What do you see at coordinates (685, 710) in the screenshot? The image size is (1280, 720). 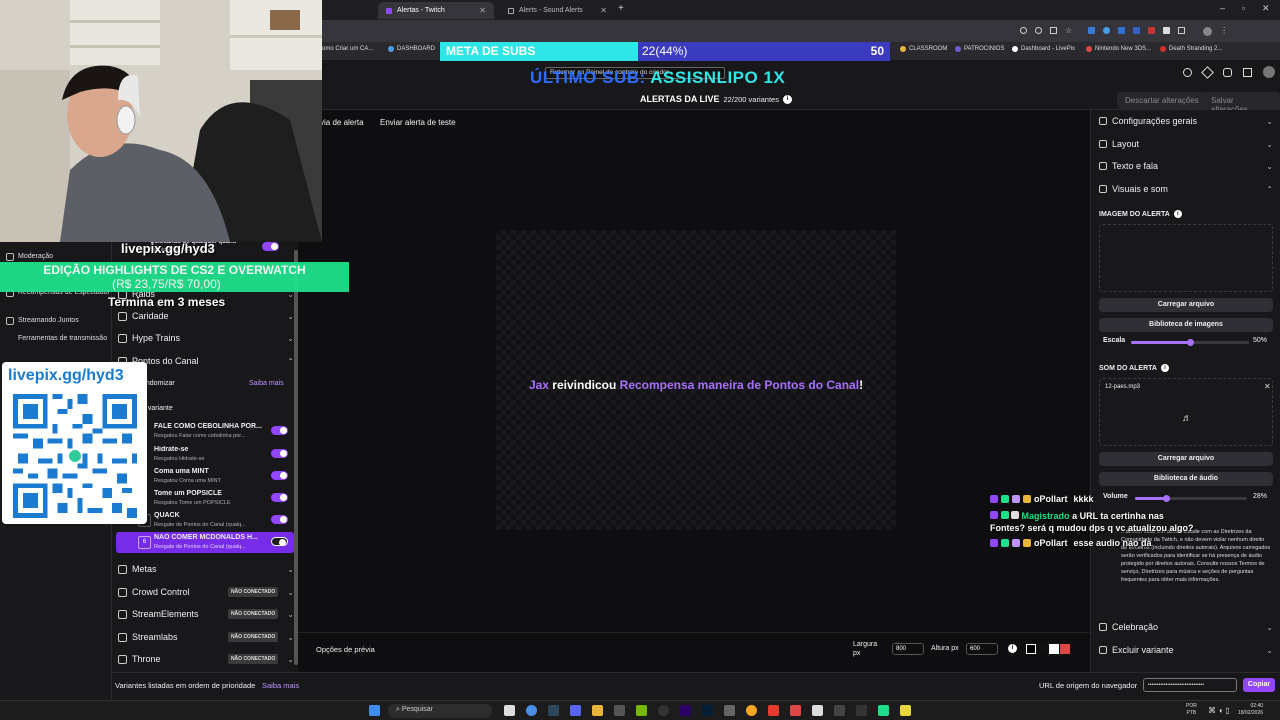 I see `premiere-icon` at bounding box center [685, 710].